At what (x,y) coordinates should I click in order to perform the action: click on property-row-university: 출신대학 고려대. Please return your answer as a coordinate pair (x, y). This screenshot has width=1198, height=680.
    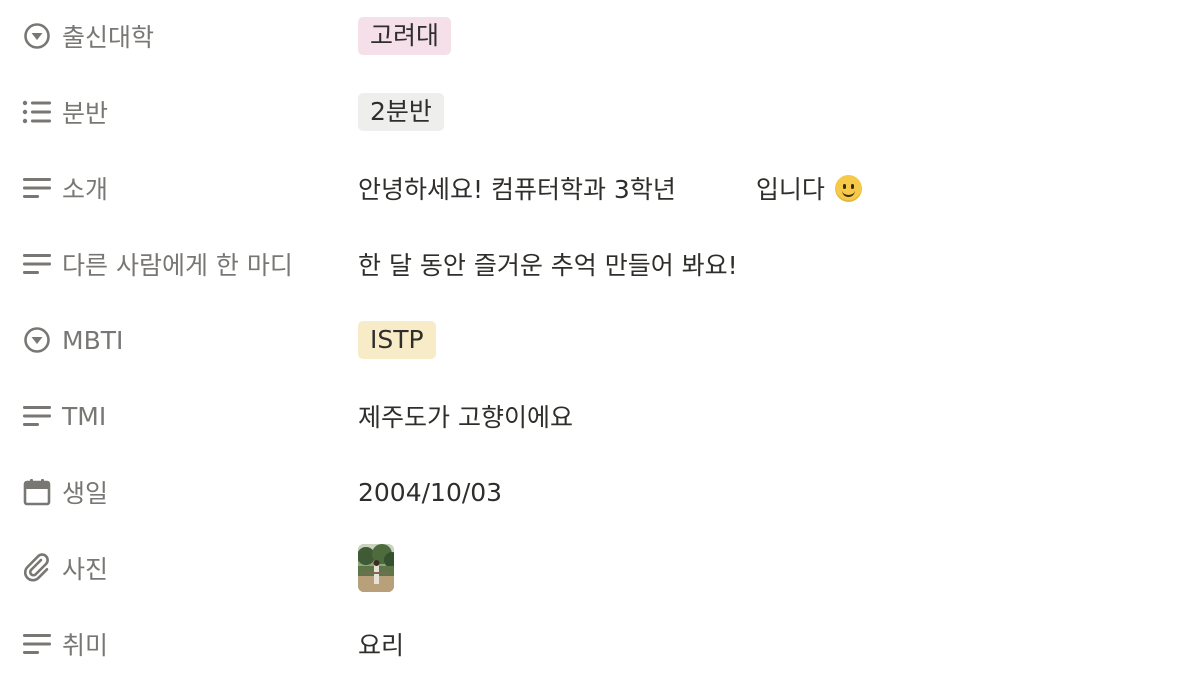
    Looking at the image, I should click on (599, 36).